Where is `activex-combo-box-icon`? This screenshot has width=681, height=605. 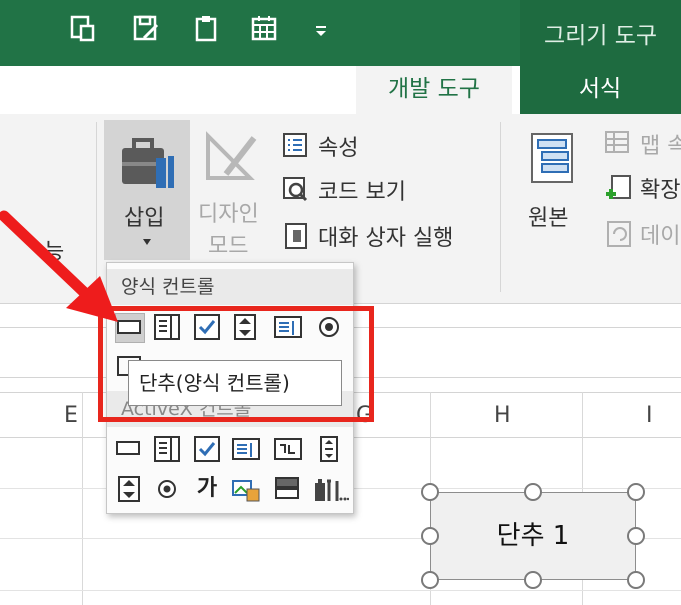
activex-combo-box-icon is located at coordinates (167, 449).